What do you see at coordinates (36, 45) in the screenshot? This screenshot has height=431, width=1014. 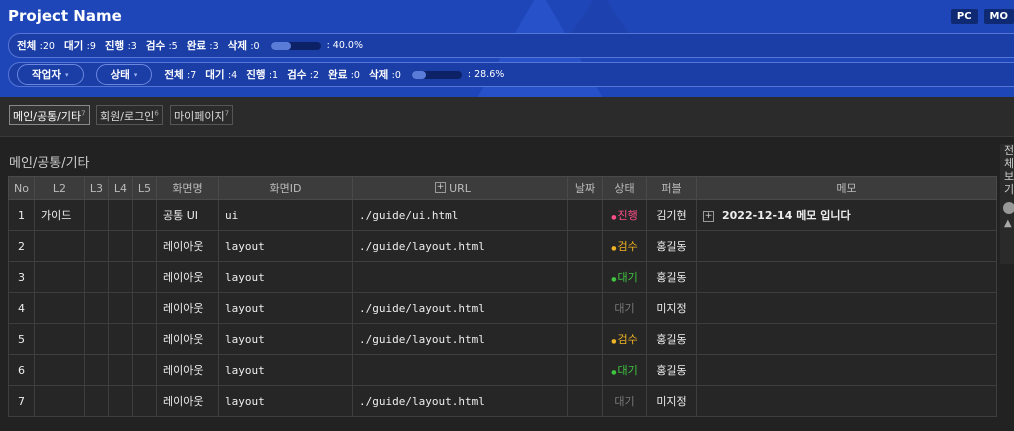 I see `stat-item: 전체 :20` at bounding box center [36, 45].